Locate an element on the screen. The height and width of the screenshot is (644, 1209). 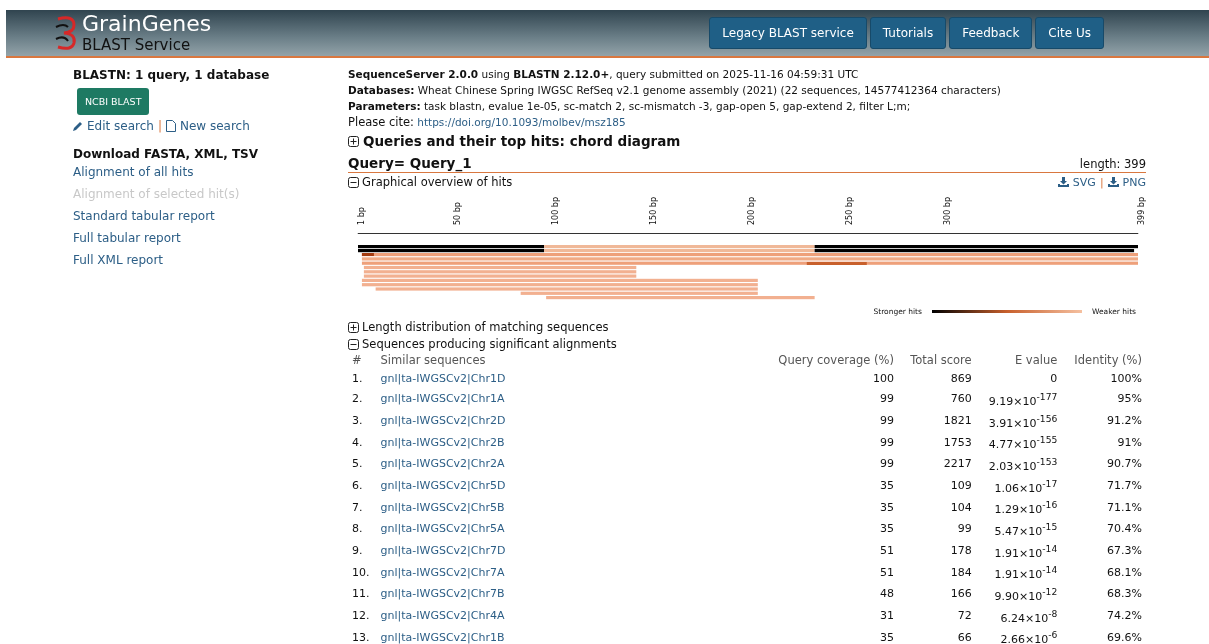
table-cell-text: 71.1% is located at coordinates (1124, 507).